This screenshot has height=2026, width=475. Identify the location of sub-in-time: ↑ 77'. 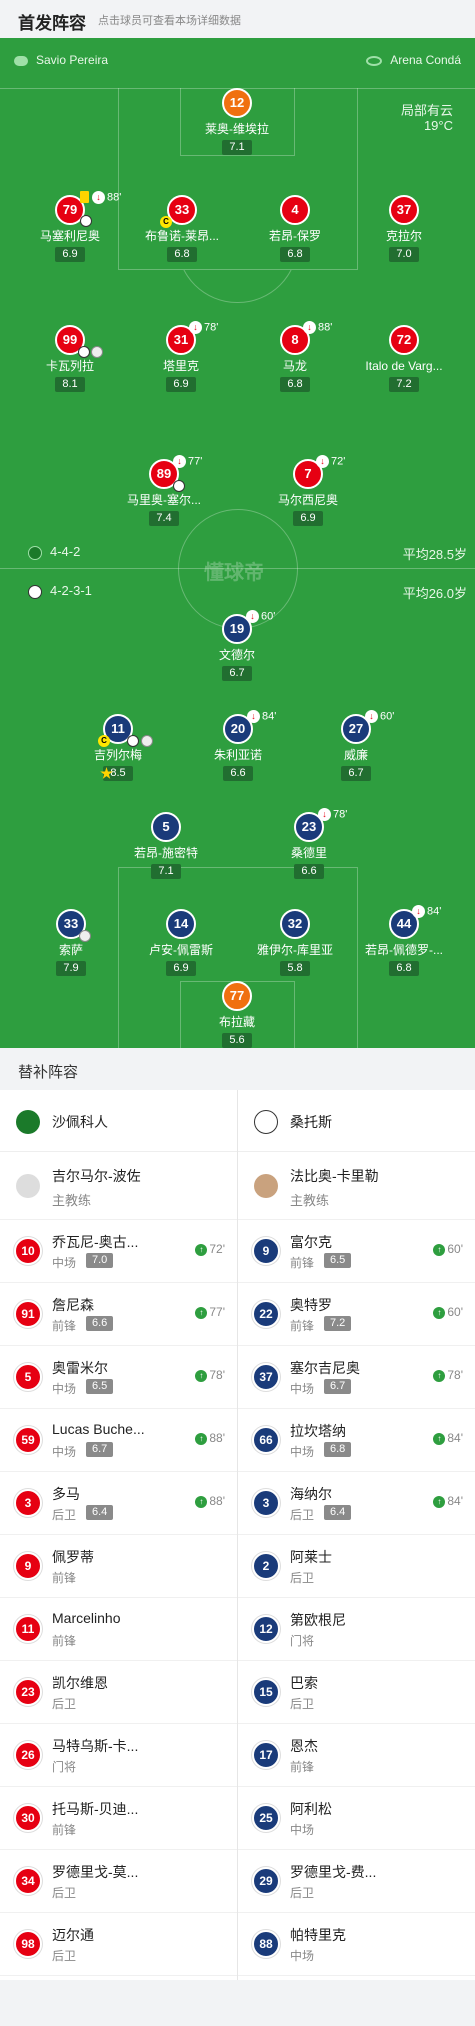
(210, 1312).